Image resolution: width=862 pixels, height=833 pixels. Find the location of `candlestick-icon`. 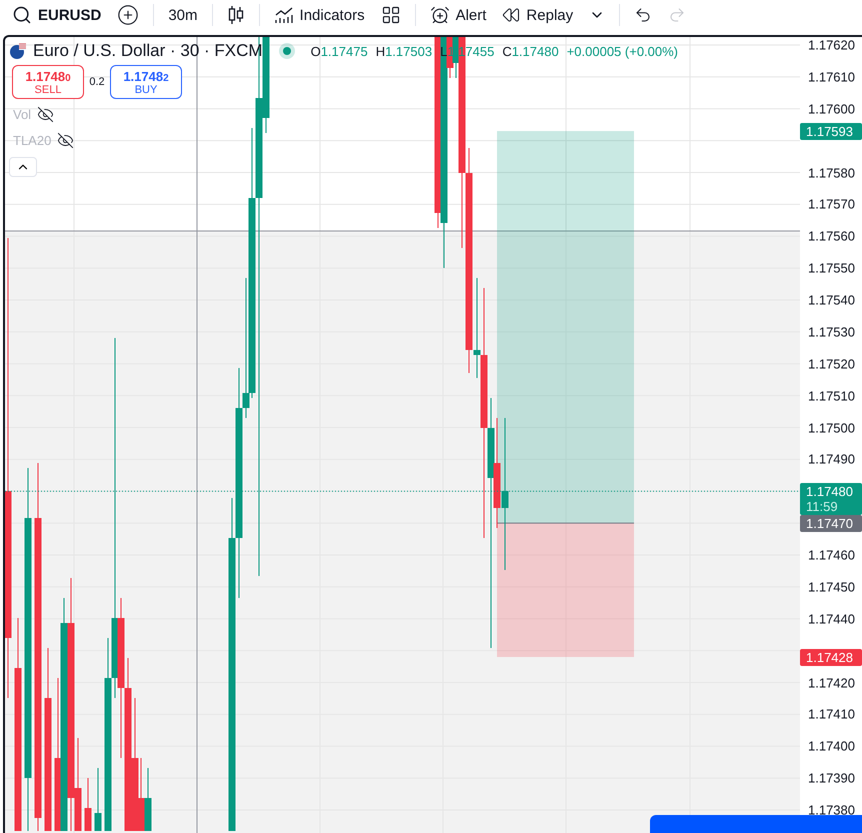

candlestick-icon is located at coordinates (235, 15).